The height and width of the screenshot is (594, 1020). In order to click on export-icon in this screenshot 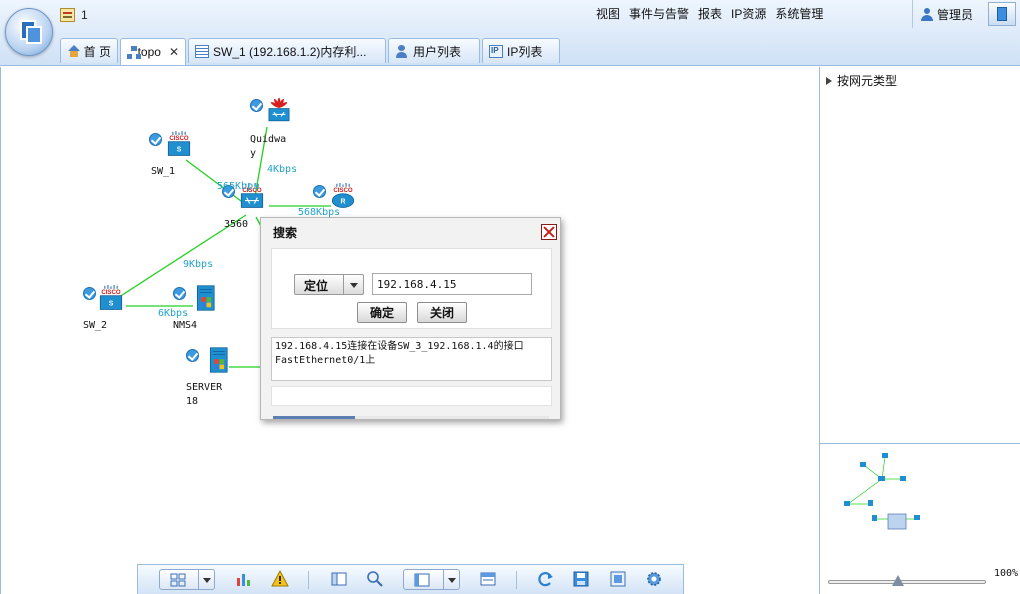, I will do `click(618, 579)`.